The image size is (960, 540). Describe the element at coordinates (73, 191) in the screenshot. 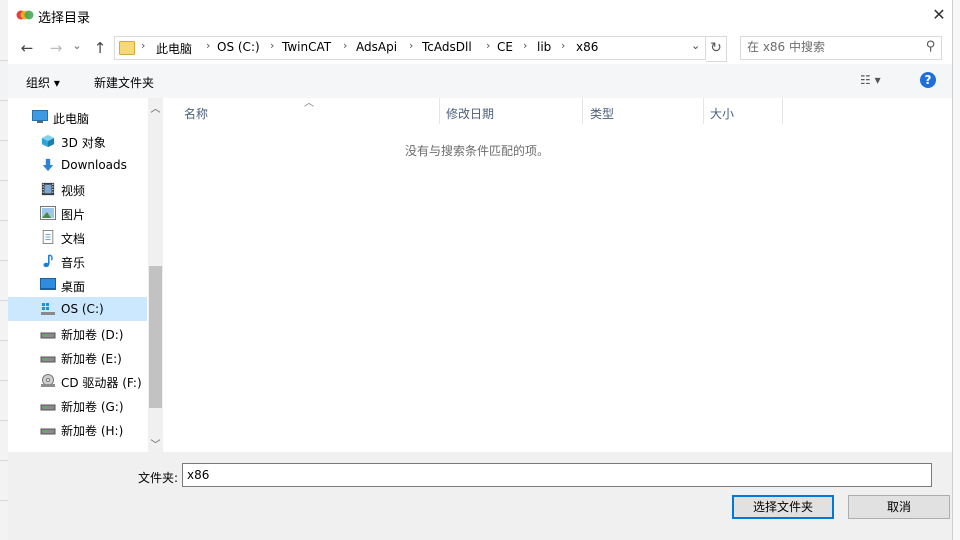

I see `nav-item-label: 视频` at that location.